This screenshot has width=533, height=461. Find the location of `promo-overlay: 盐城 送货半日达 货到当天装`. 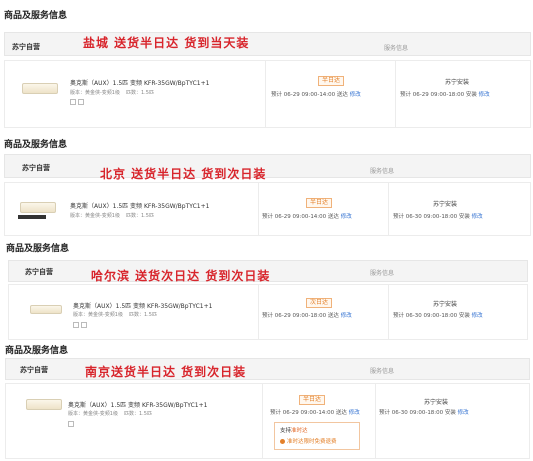

promo-overlay: 盐城 送货半日达 货到当天装 is located at coordinates (166, 43).